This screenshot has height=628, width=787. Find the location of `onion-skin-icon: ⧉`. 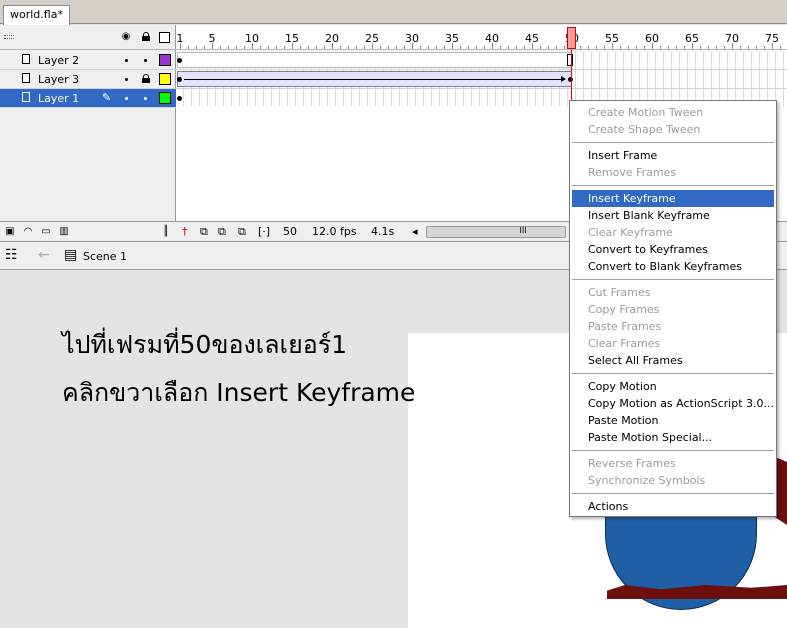

onion-skin-icon: ⧉ is located at coordinates (204, 232).